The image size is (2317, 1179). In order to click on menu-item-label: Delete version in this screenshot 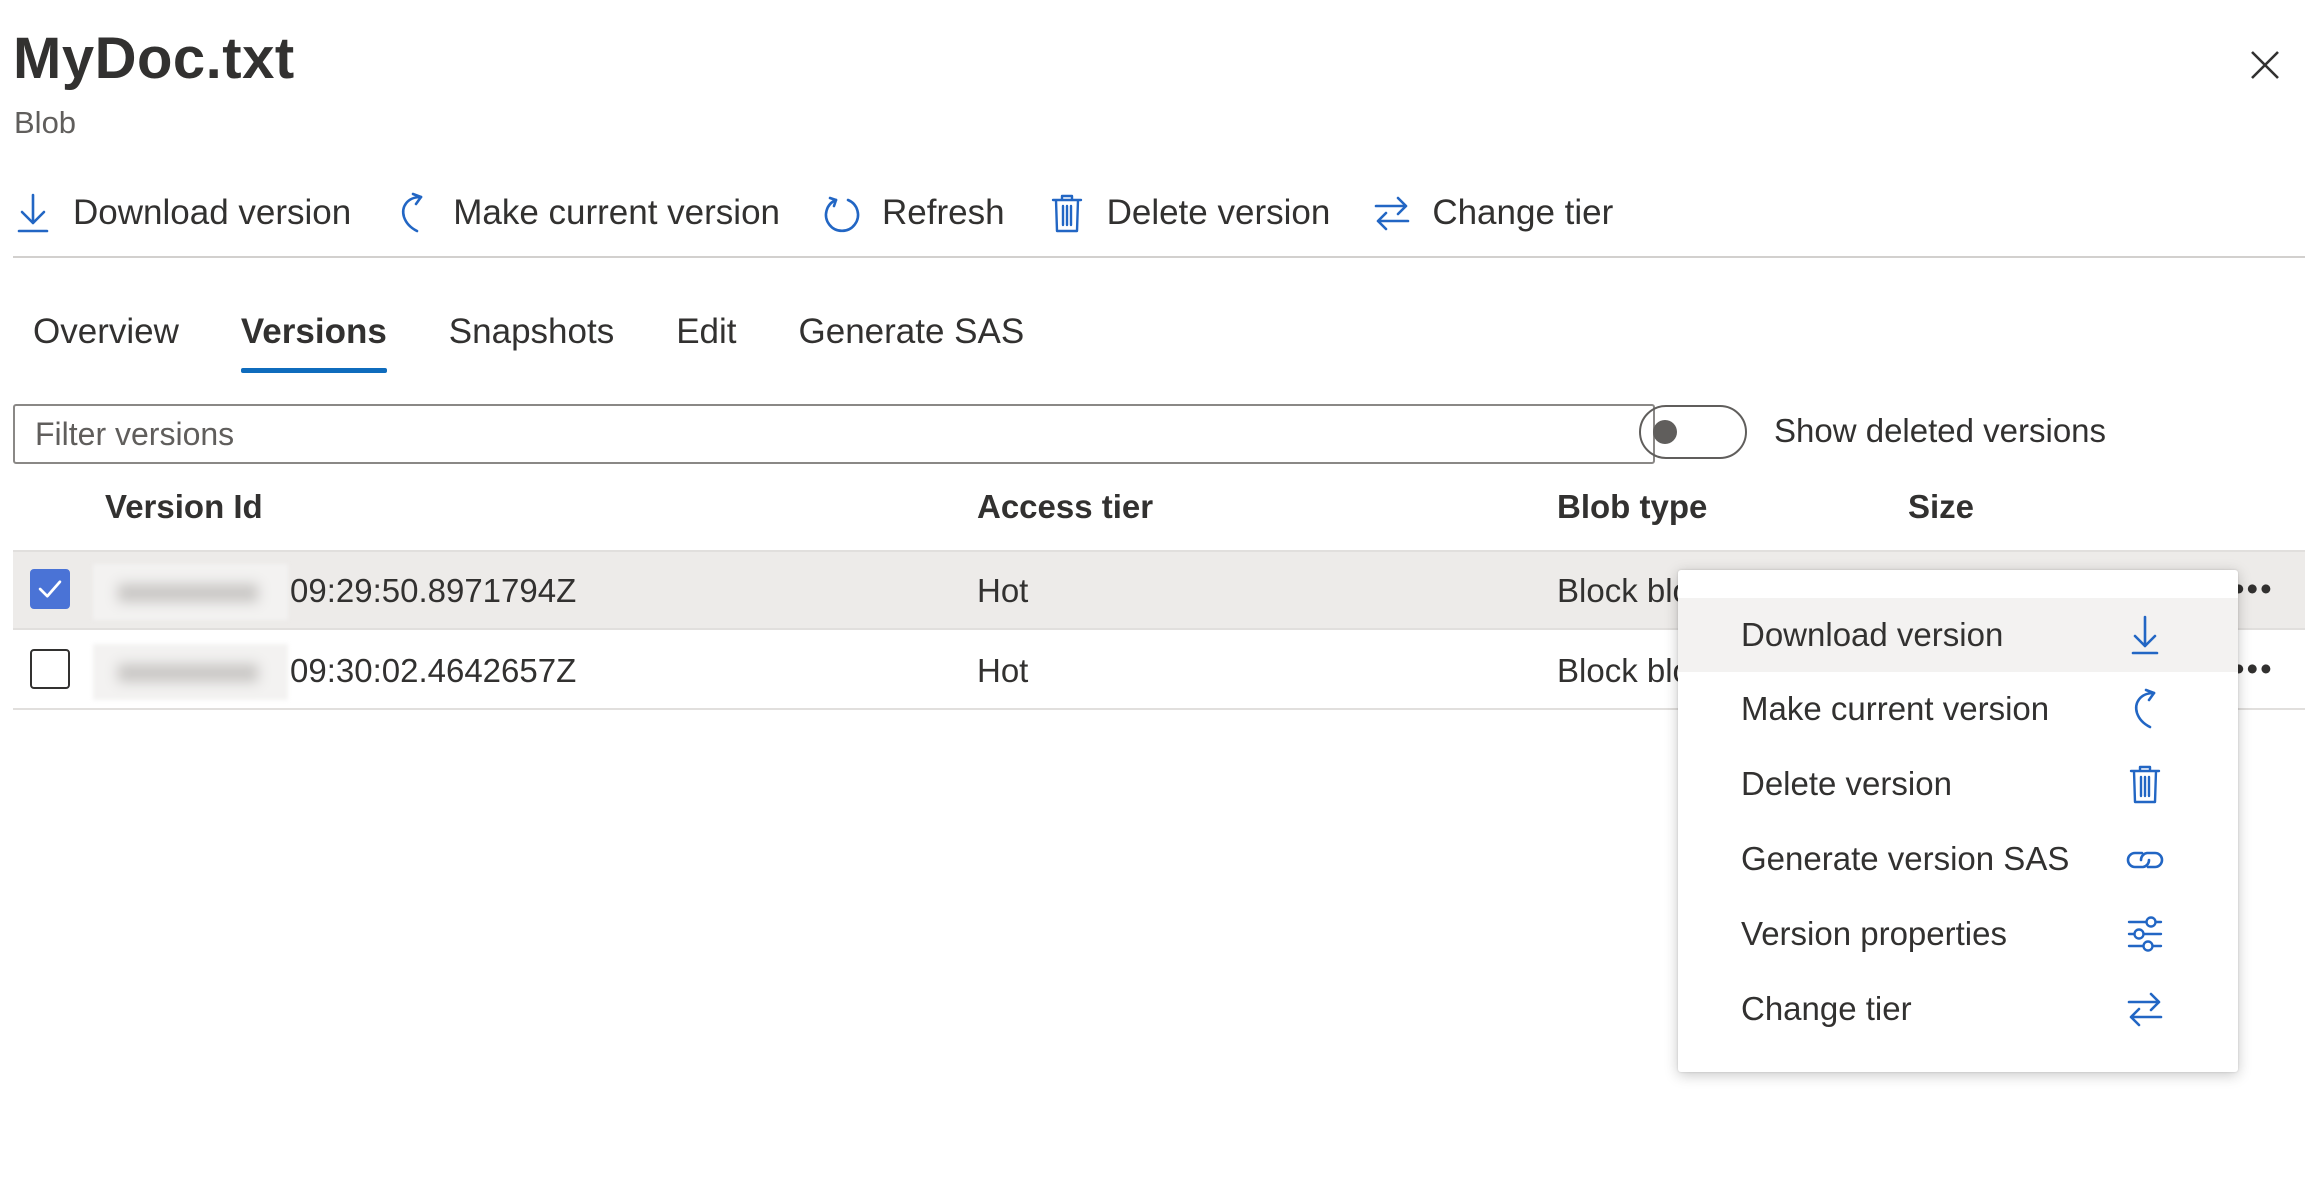, I will do `click(1846, 783)`.